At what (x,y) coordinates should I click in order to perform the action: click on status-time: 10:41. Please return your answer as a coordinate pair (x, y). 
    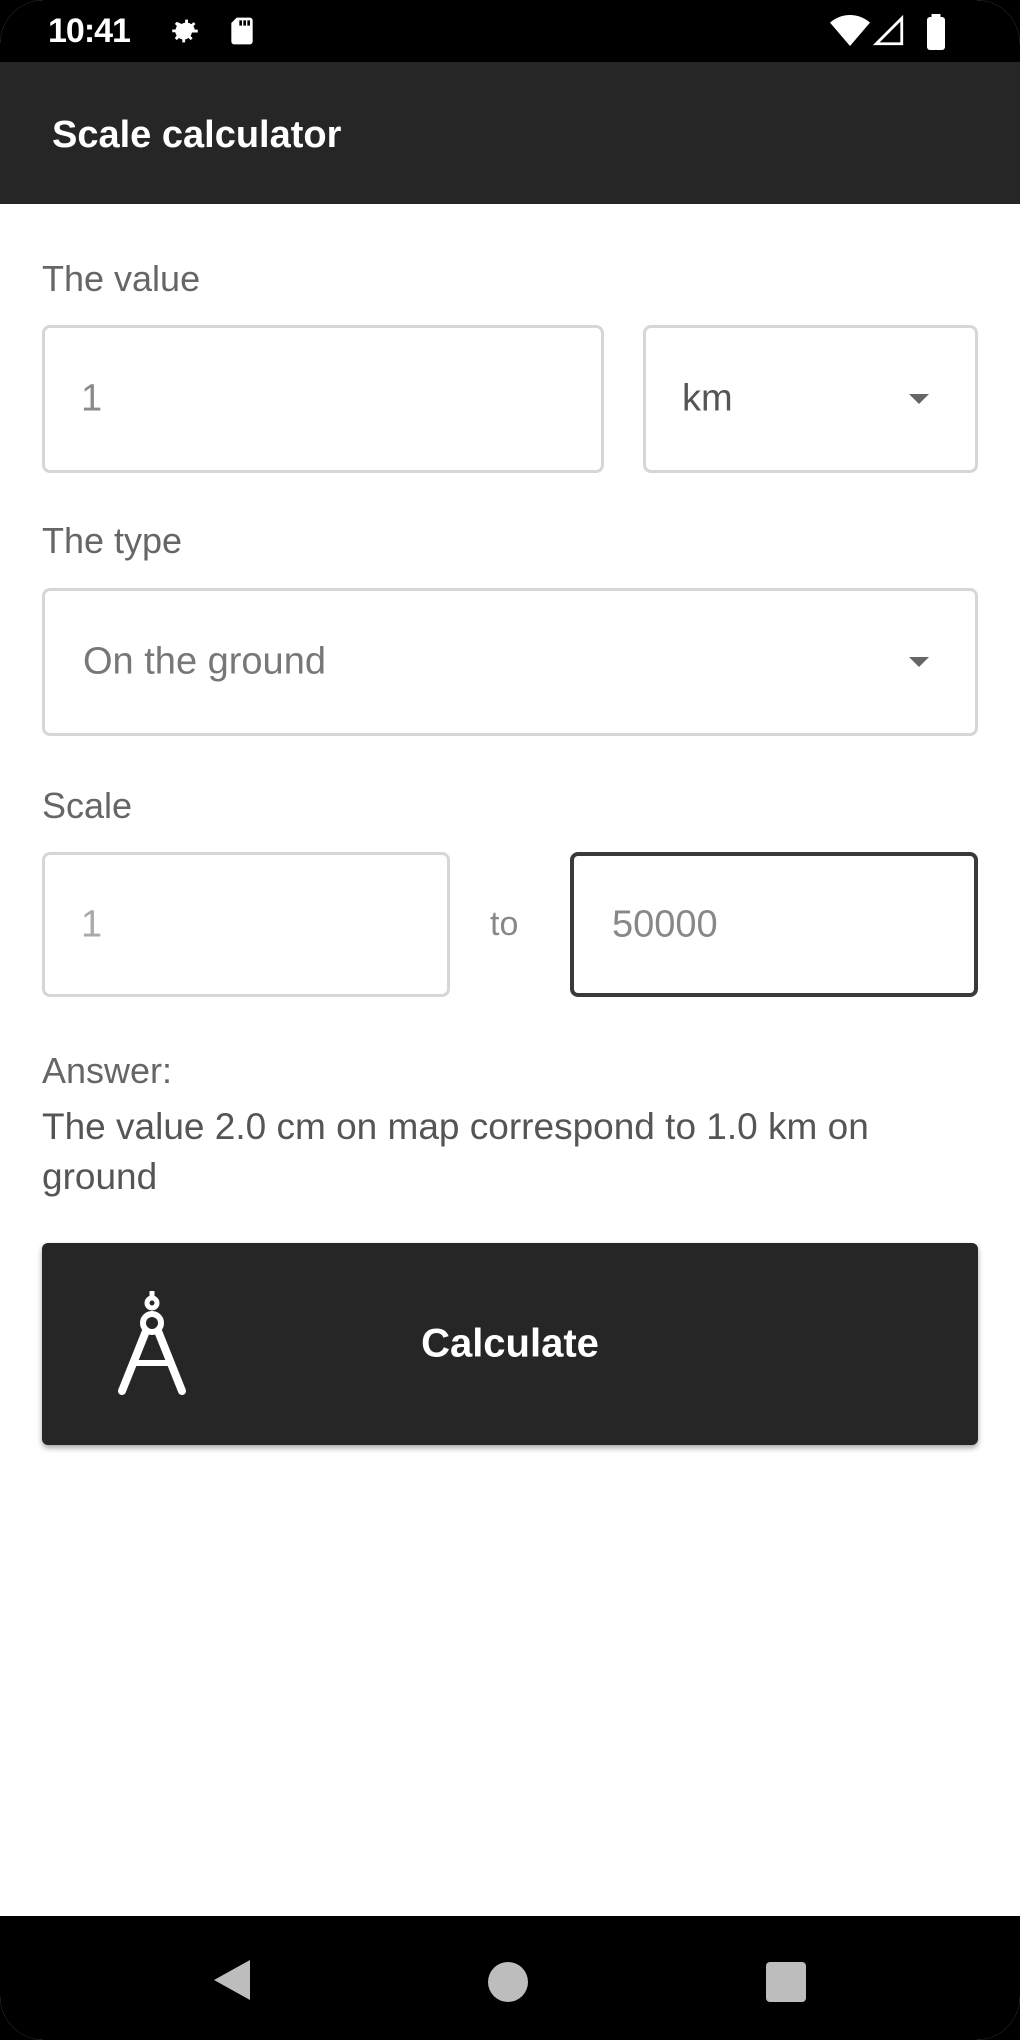
    Looking at the image, I should click on (89, 31).